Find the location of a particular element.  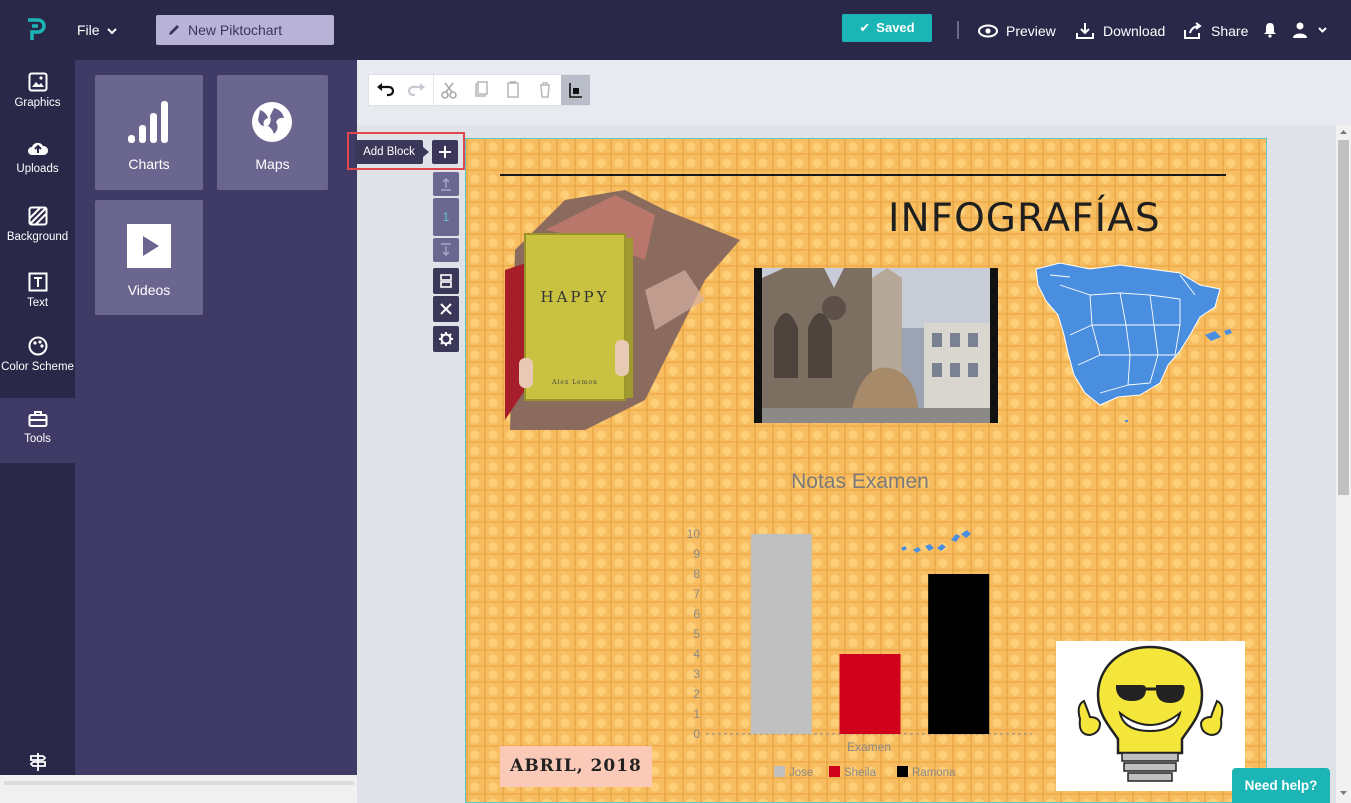

date-badge: ABRIL, 2018 is located at coordinates (576, 766).